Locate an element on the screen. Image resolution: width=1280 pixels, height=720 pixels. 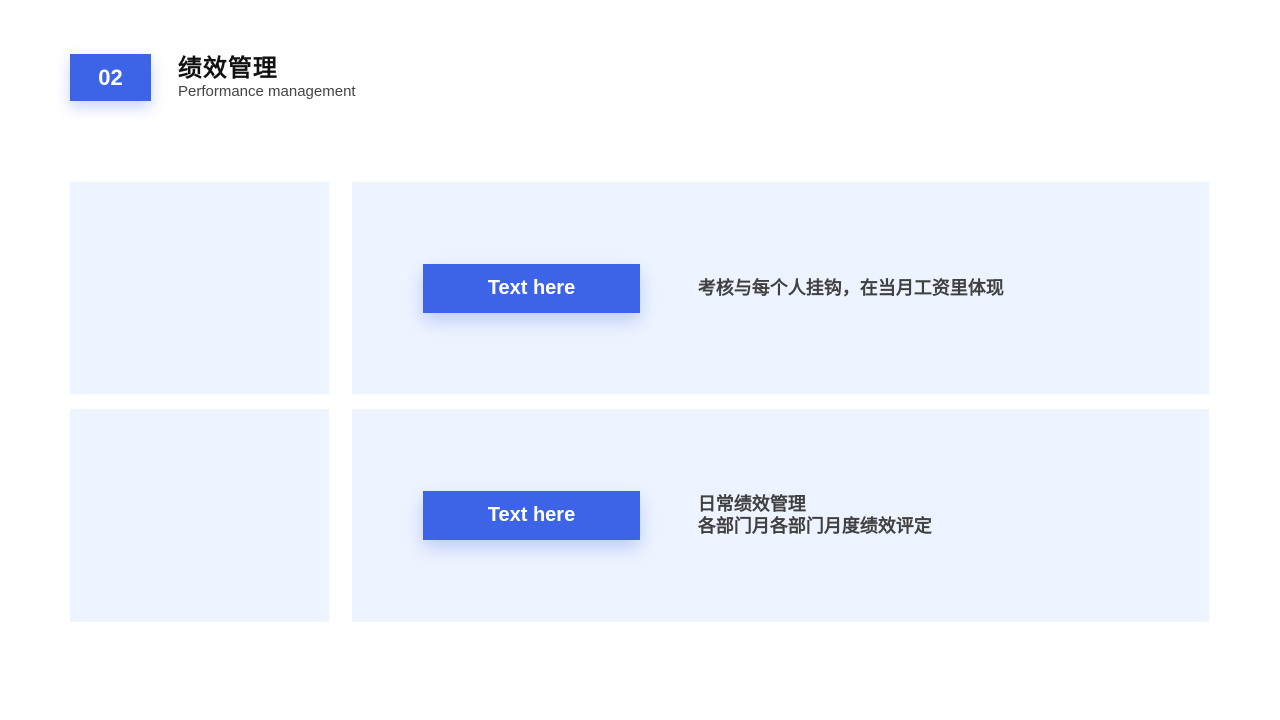
row-2-image-placeholder is located at coordinates (199, 515).